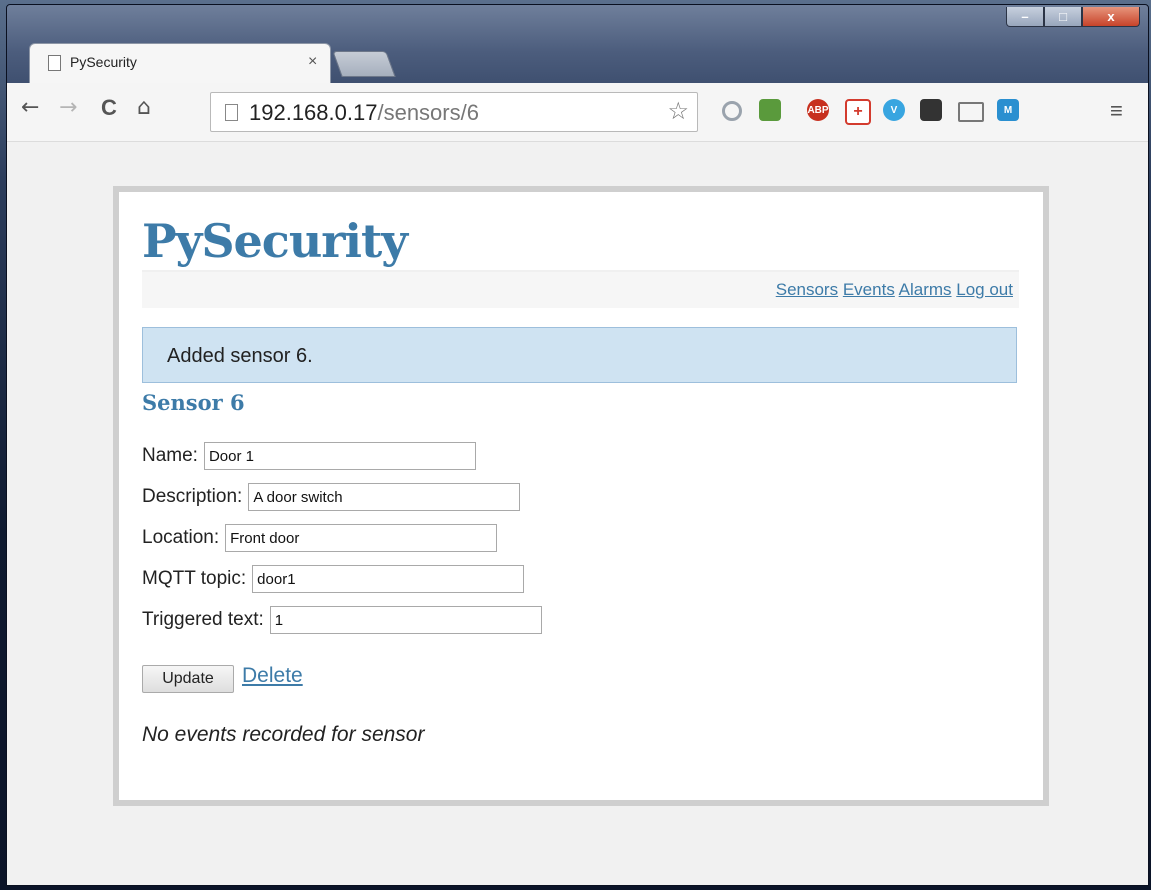  What do you see at coordinates (384, 497) in the screenshot?
I see `description-field` at bounding box center [384, 497].